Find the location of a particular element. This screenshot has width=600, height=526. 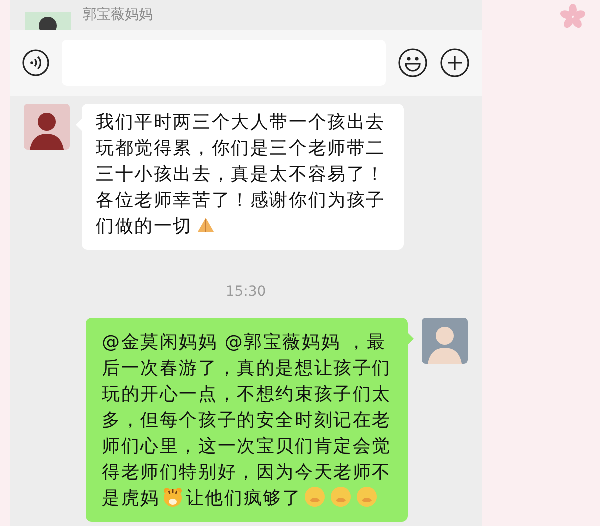

message-text: 我们平时两三个大人带一个孩出去玩都觉得累，你们是三个老师带二三十小孩出去，真是太不容易了！各位老师幸苦了！感谢你们为孩子们做的一切 is located at coordinates (241, 175).